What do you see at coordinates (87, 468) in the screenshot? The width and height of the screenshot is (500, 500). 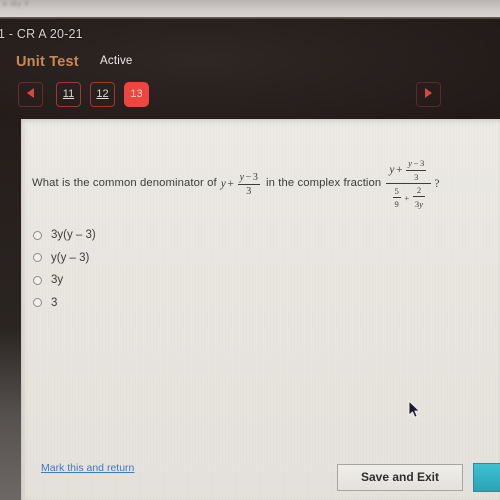 I see `mark-this-and-return-link: Mark this and return` at bounding box center [87, 468].